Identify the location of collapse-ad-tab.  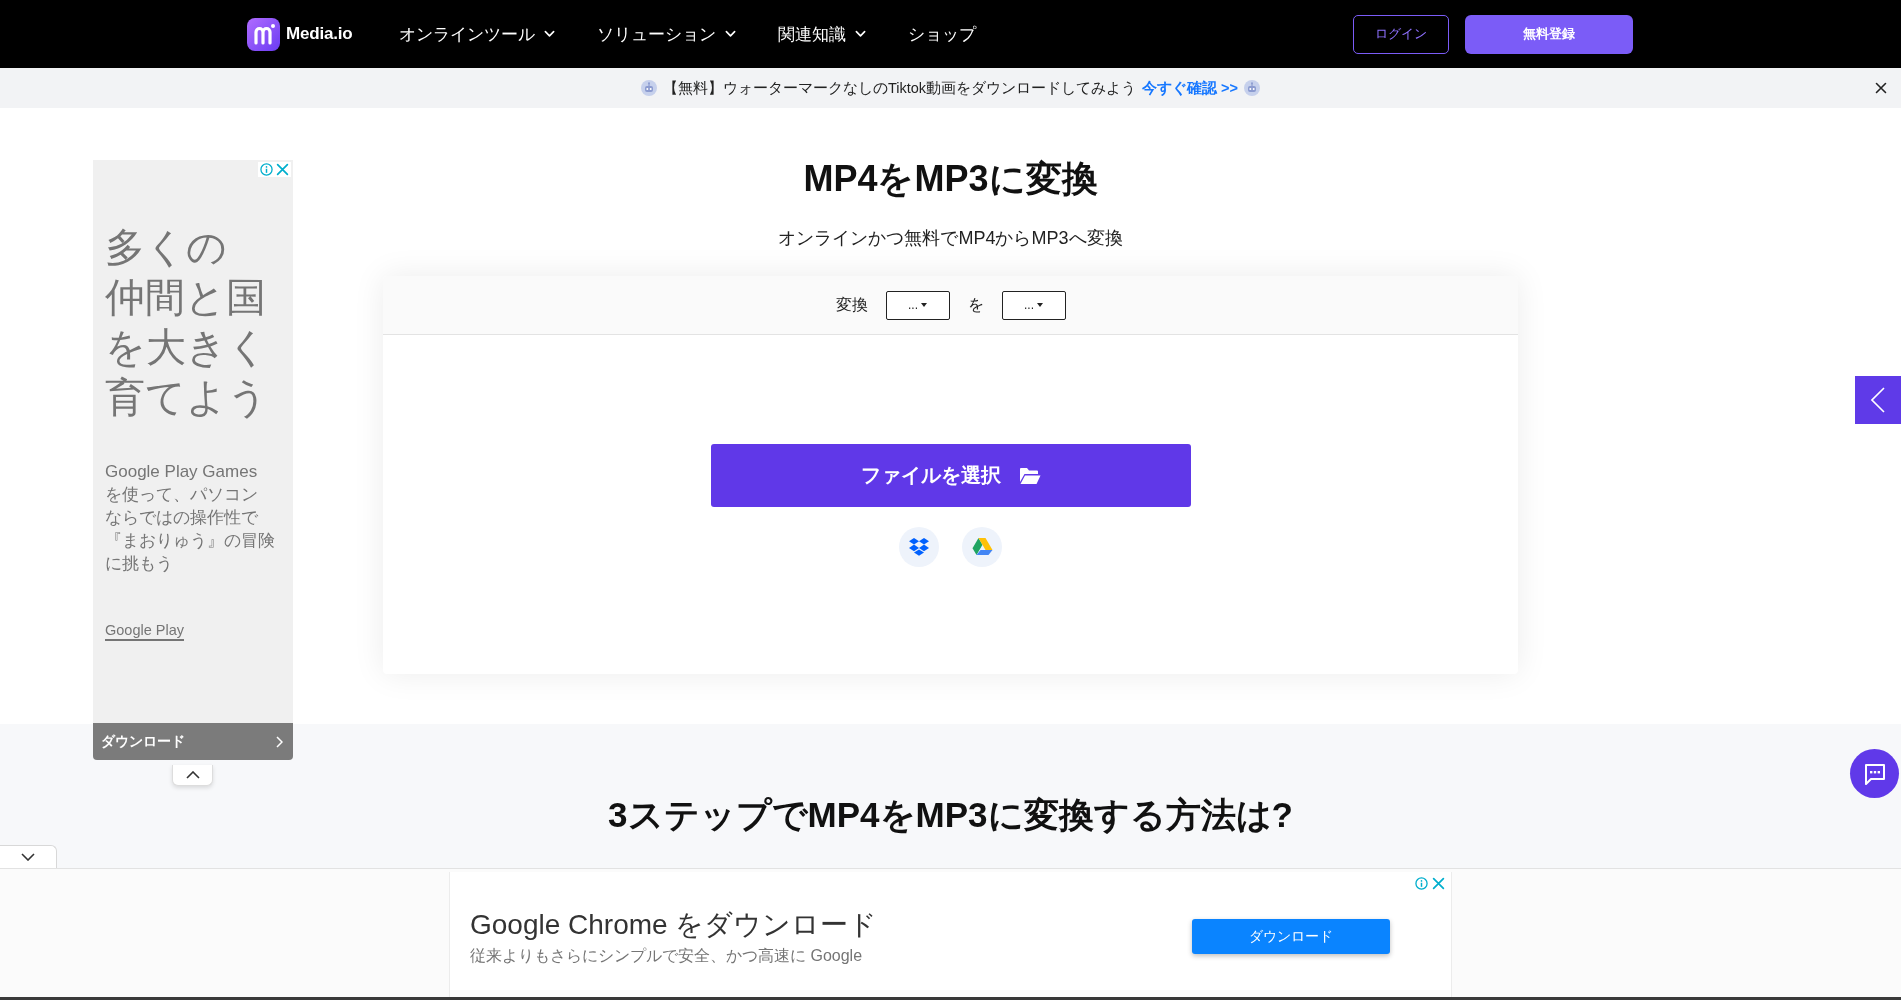
(192, 775).